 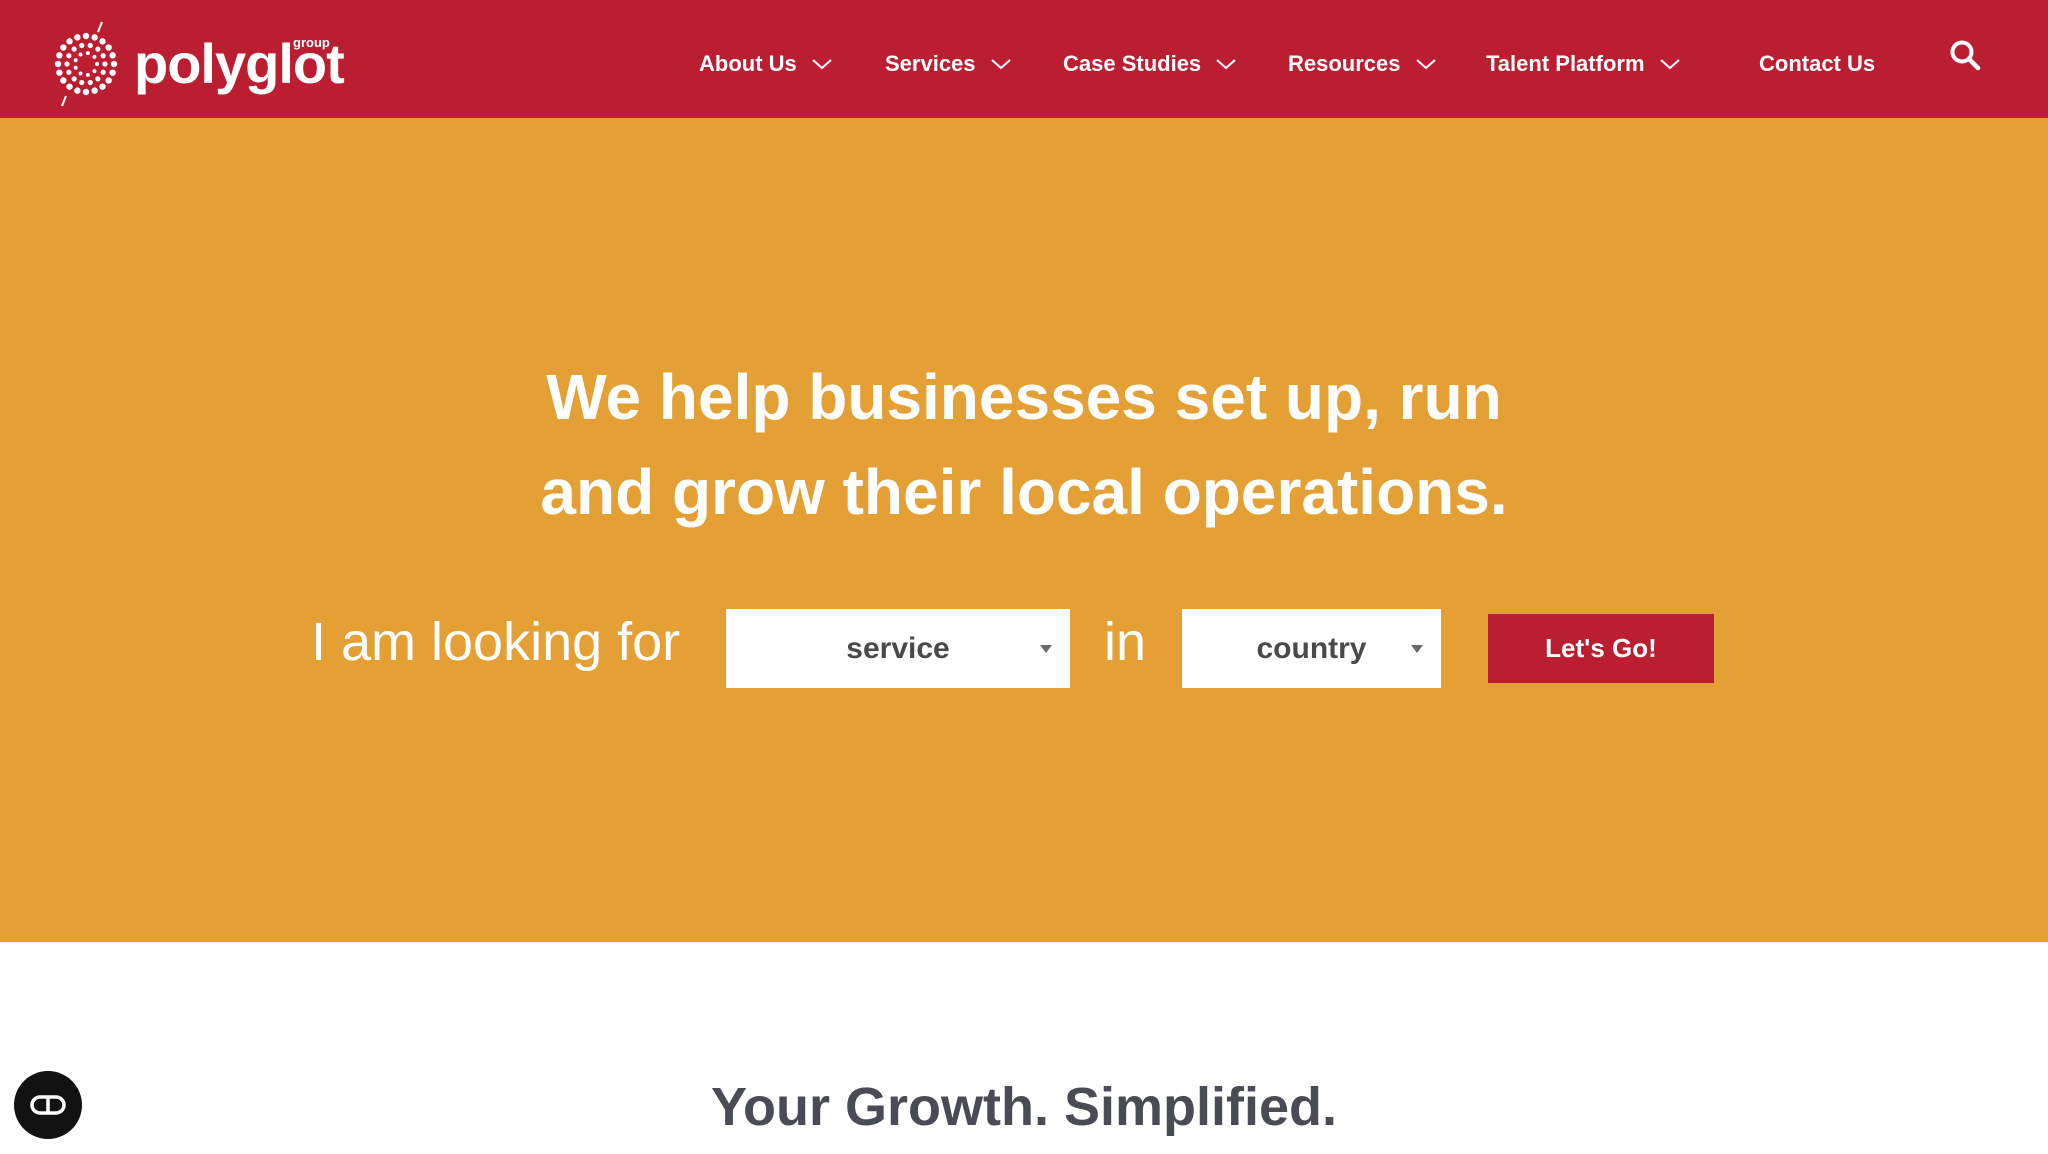 What do you see at coordinates (1565, 63) in the screenshot?
I see `nav-label: Talent Platform` at bounding box center [1565, 63].